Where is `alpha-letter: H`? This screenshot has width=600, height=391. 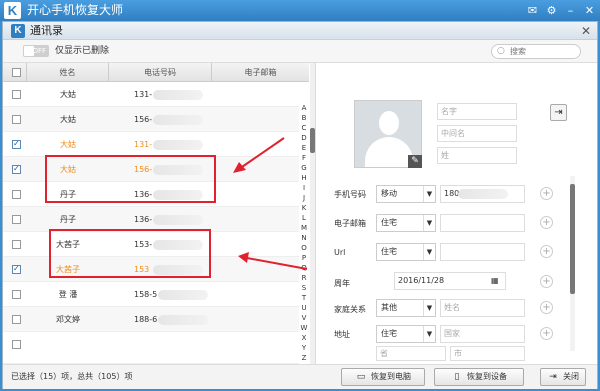 alpha-letter: H is located at coordinates (304, 178).